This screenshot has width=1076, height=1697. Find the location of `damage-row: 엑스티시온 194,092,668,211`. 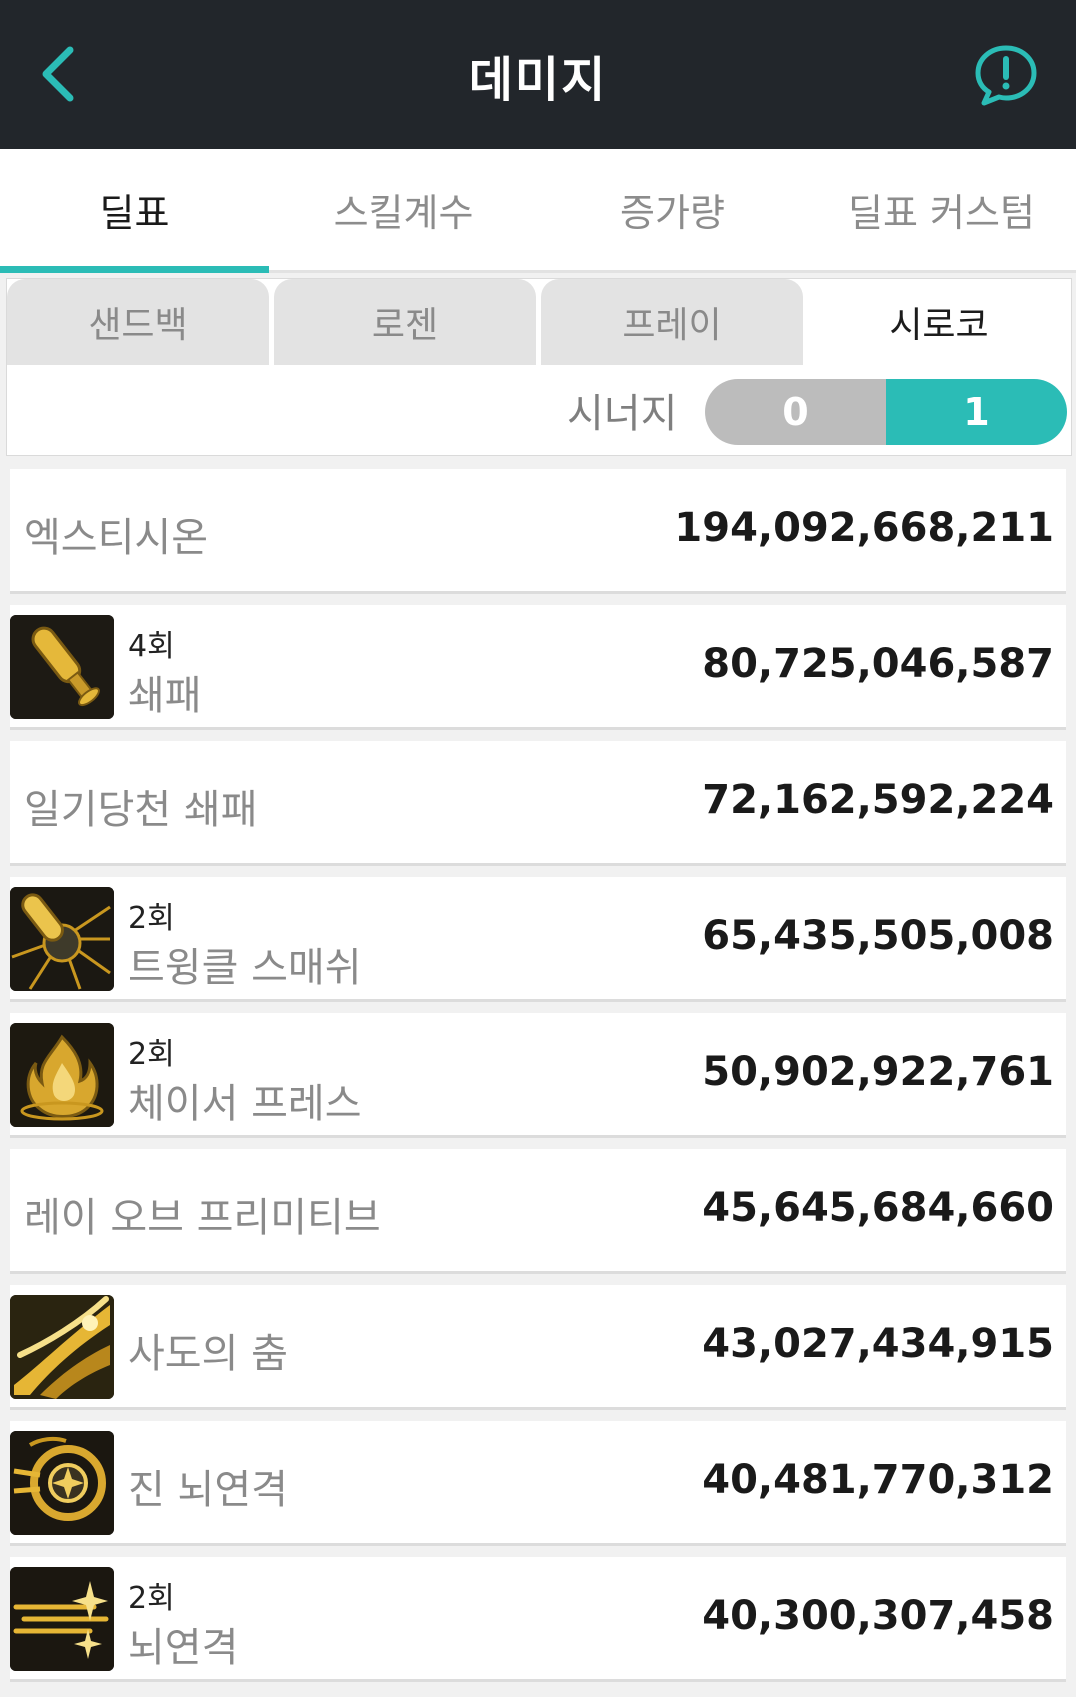

damage-row: 엑스티시온 194,092,668,211 is located at coordinates (538, 530).